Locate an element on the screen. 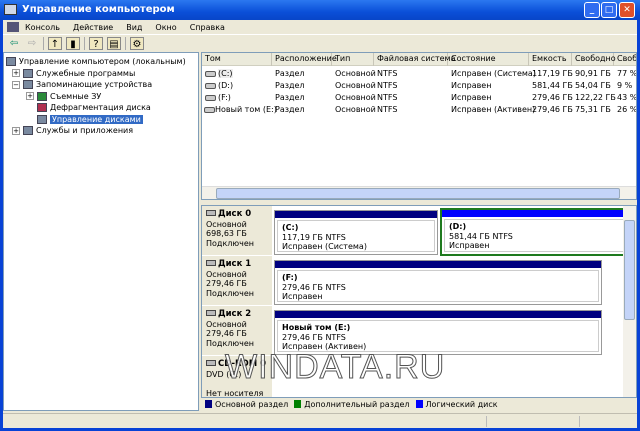 Image resolution: width=640 pixels, height=431 pixels. up-folder-icon: ↑ is located at coordinates (55, 43).